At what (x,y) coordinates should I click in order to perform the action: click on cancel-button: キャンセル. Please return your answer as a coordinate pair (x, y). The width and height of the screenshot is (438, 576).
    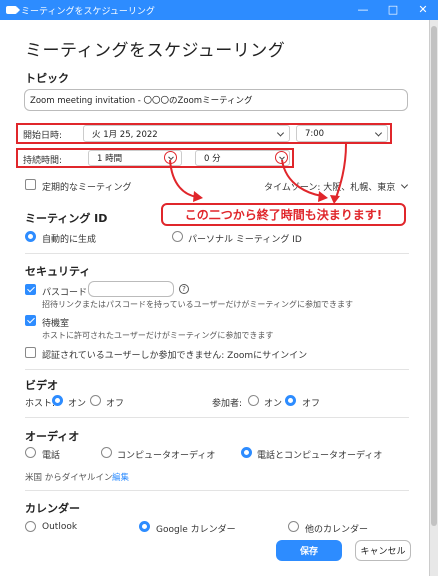
    Looking at the image, I should click on (383, 550).